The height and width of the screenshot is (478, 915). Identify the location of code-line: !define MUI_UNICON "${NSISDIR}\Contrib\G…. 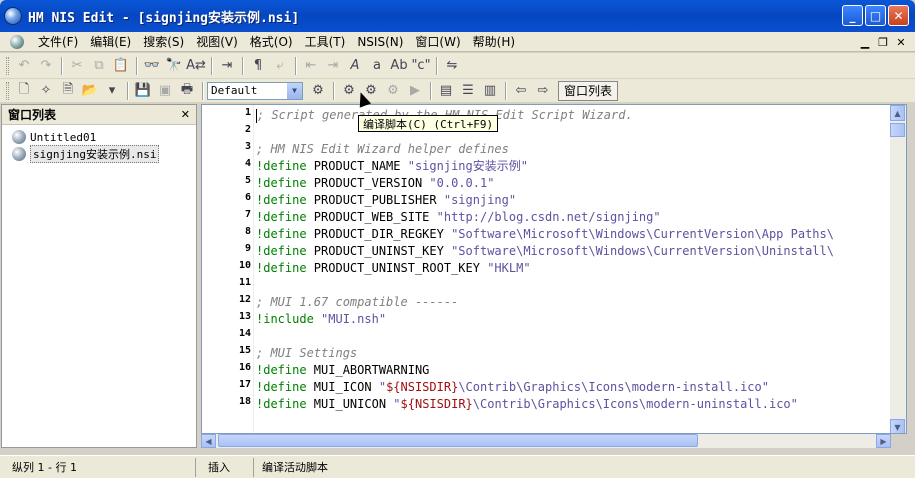
(527, 404).